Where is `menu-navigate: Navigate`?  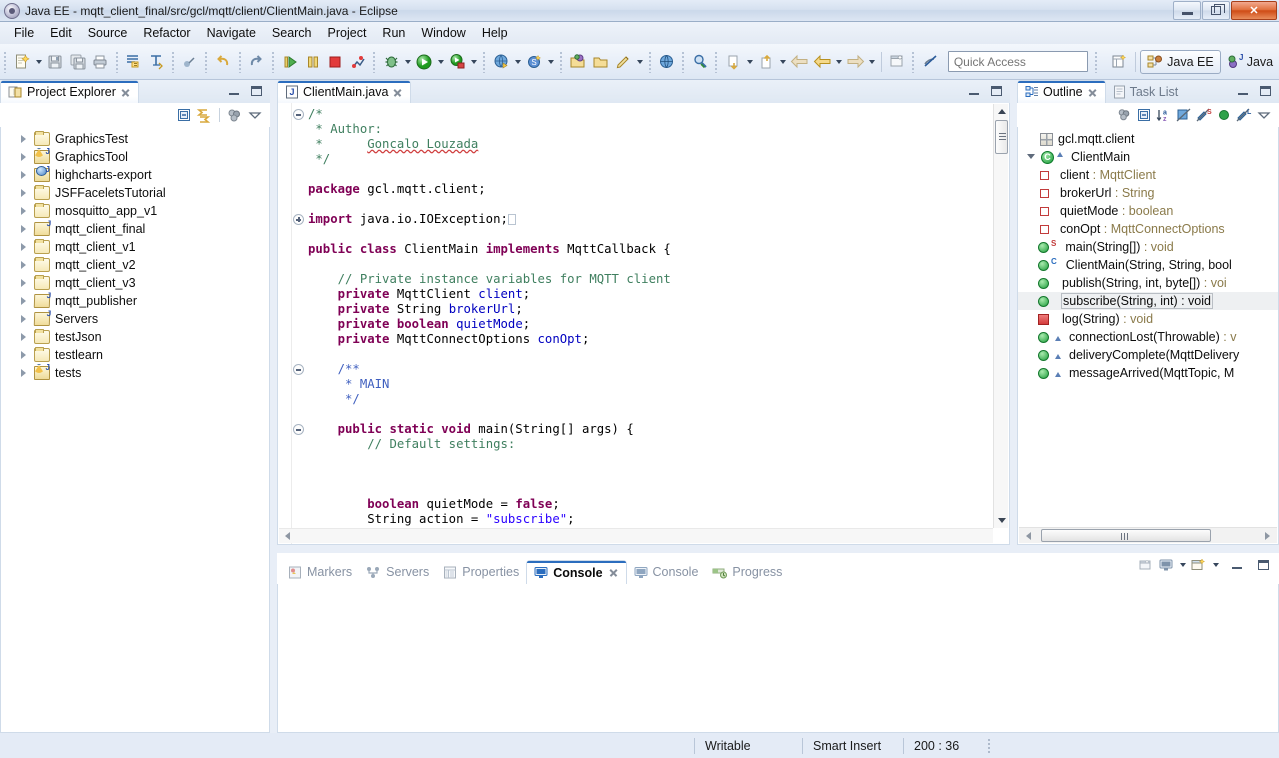 menu-navigate: Navigate is located at coordinates (231, 33).